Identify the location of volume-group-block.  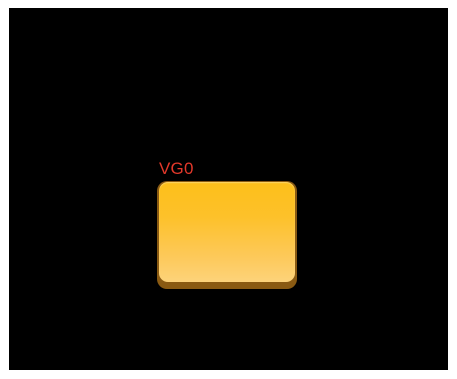
(227, 235).